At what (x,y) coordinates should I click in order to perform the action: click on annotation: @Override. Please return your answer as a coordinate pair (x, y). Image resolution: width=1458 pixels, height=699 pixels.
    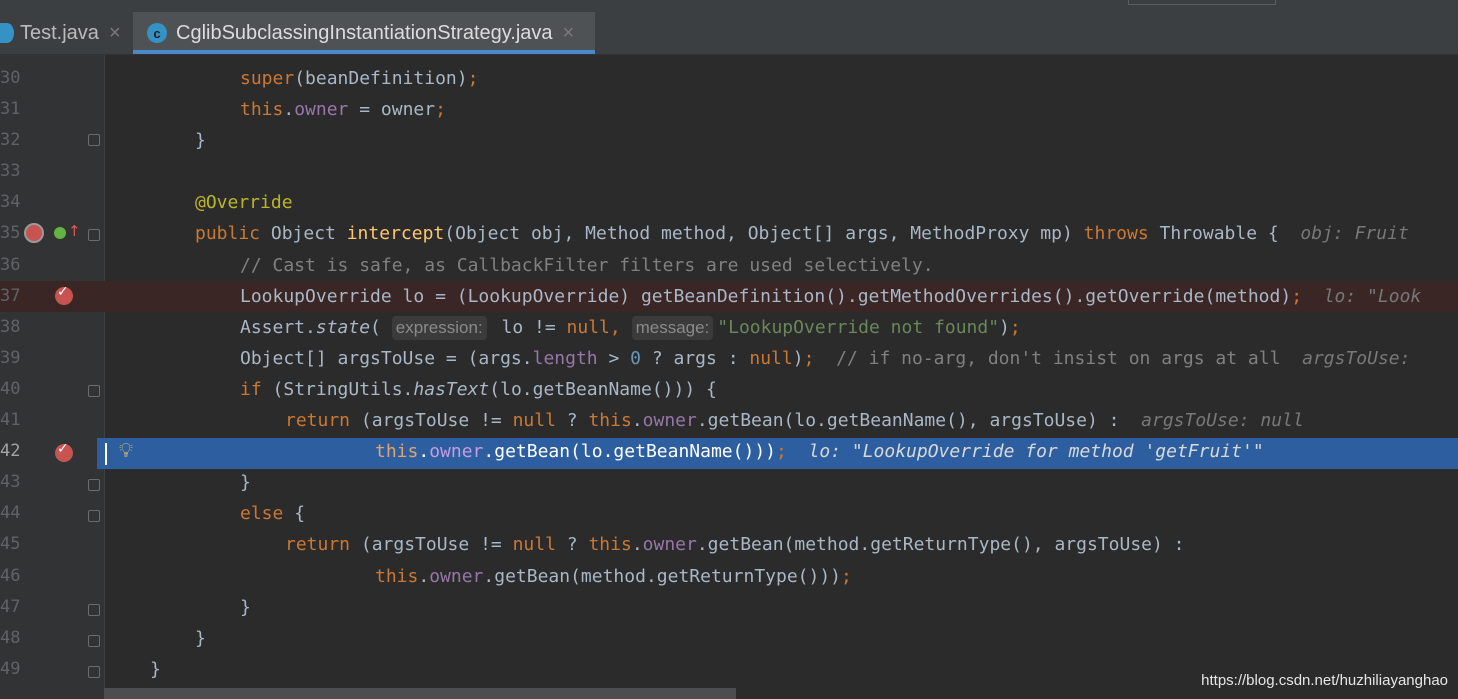
    Looking at the image, I should click on (244, 203).